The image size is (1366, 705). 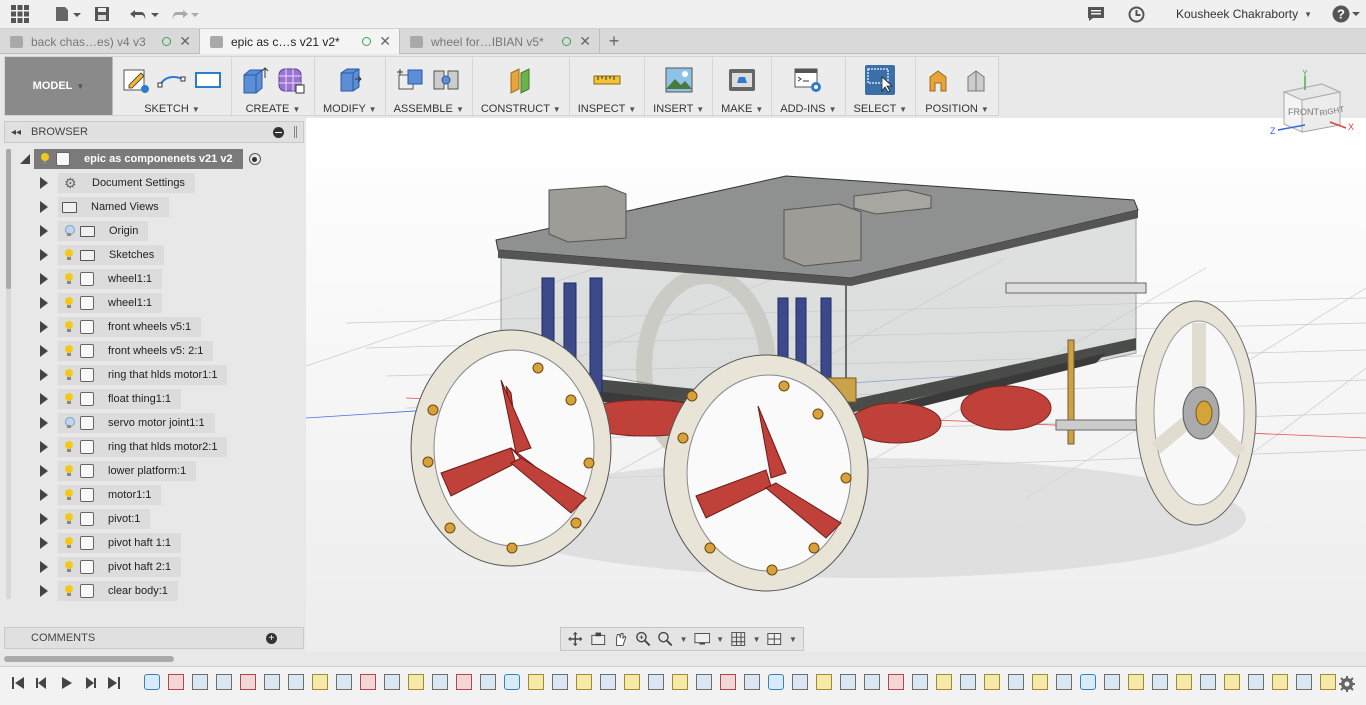 What do you see at coordinates (385, 41) in the screenshot?
I see `close-tab-icon: ✕` at bounding box center [385, 41].